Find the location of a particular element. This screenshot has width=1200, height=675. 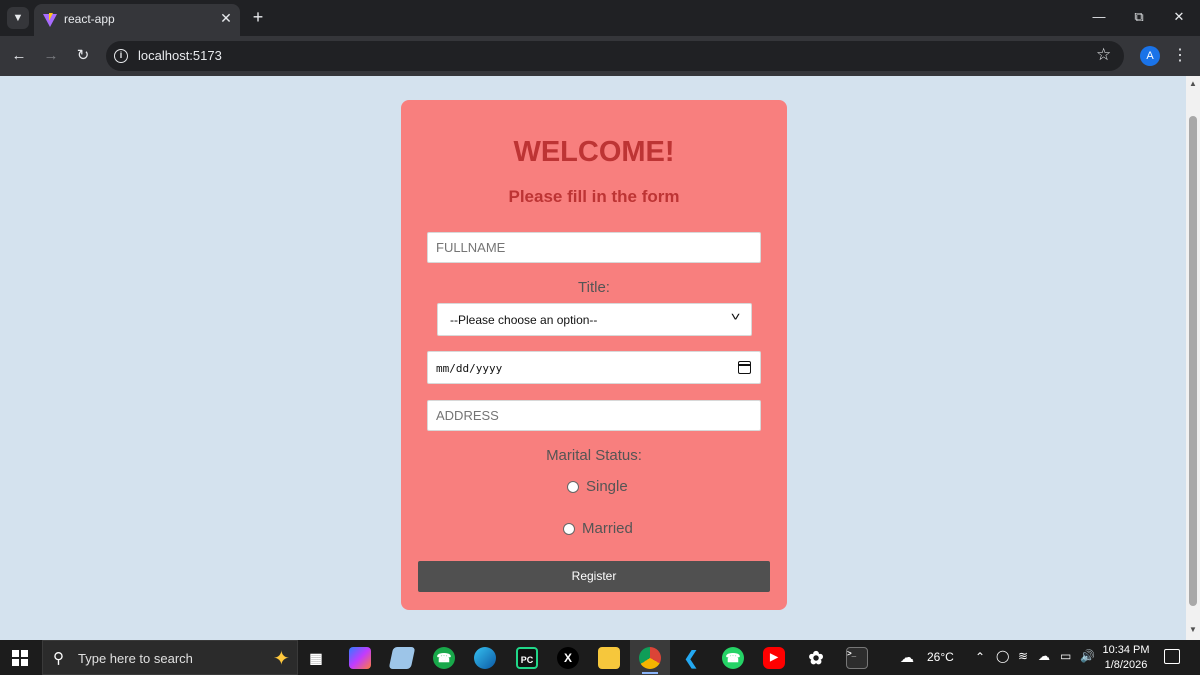

notepad-icon is located at coordinates (402, 658).